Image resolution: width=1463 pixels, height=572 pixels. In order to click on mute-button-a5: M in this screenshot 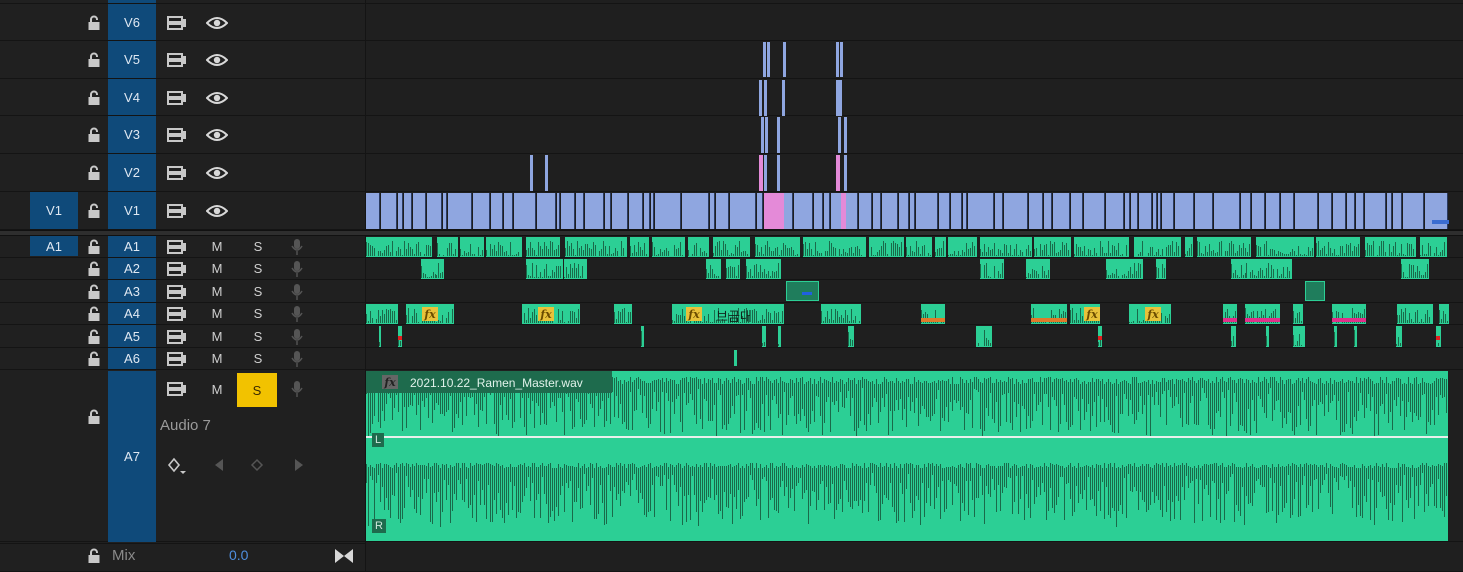, I will do `click(217, 336)`.